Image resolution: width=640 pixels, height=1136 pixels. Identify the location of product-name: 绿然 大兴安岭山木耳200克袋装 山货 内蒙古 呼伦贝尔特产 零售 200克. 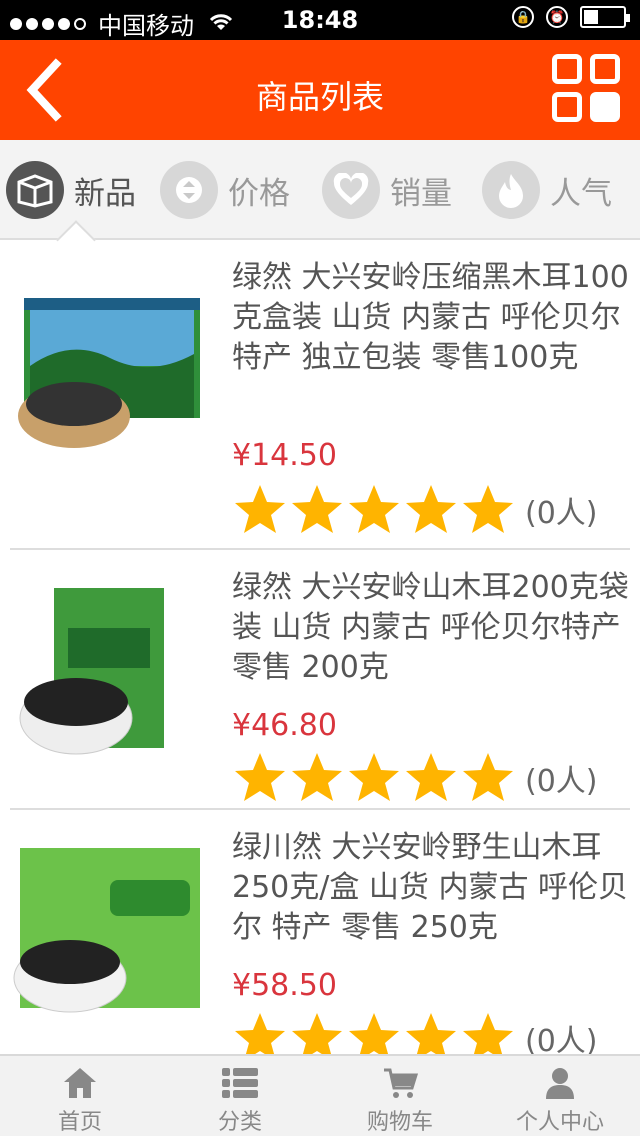
(431, 628).